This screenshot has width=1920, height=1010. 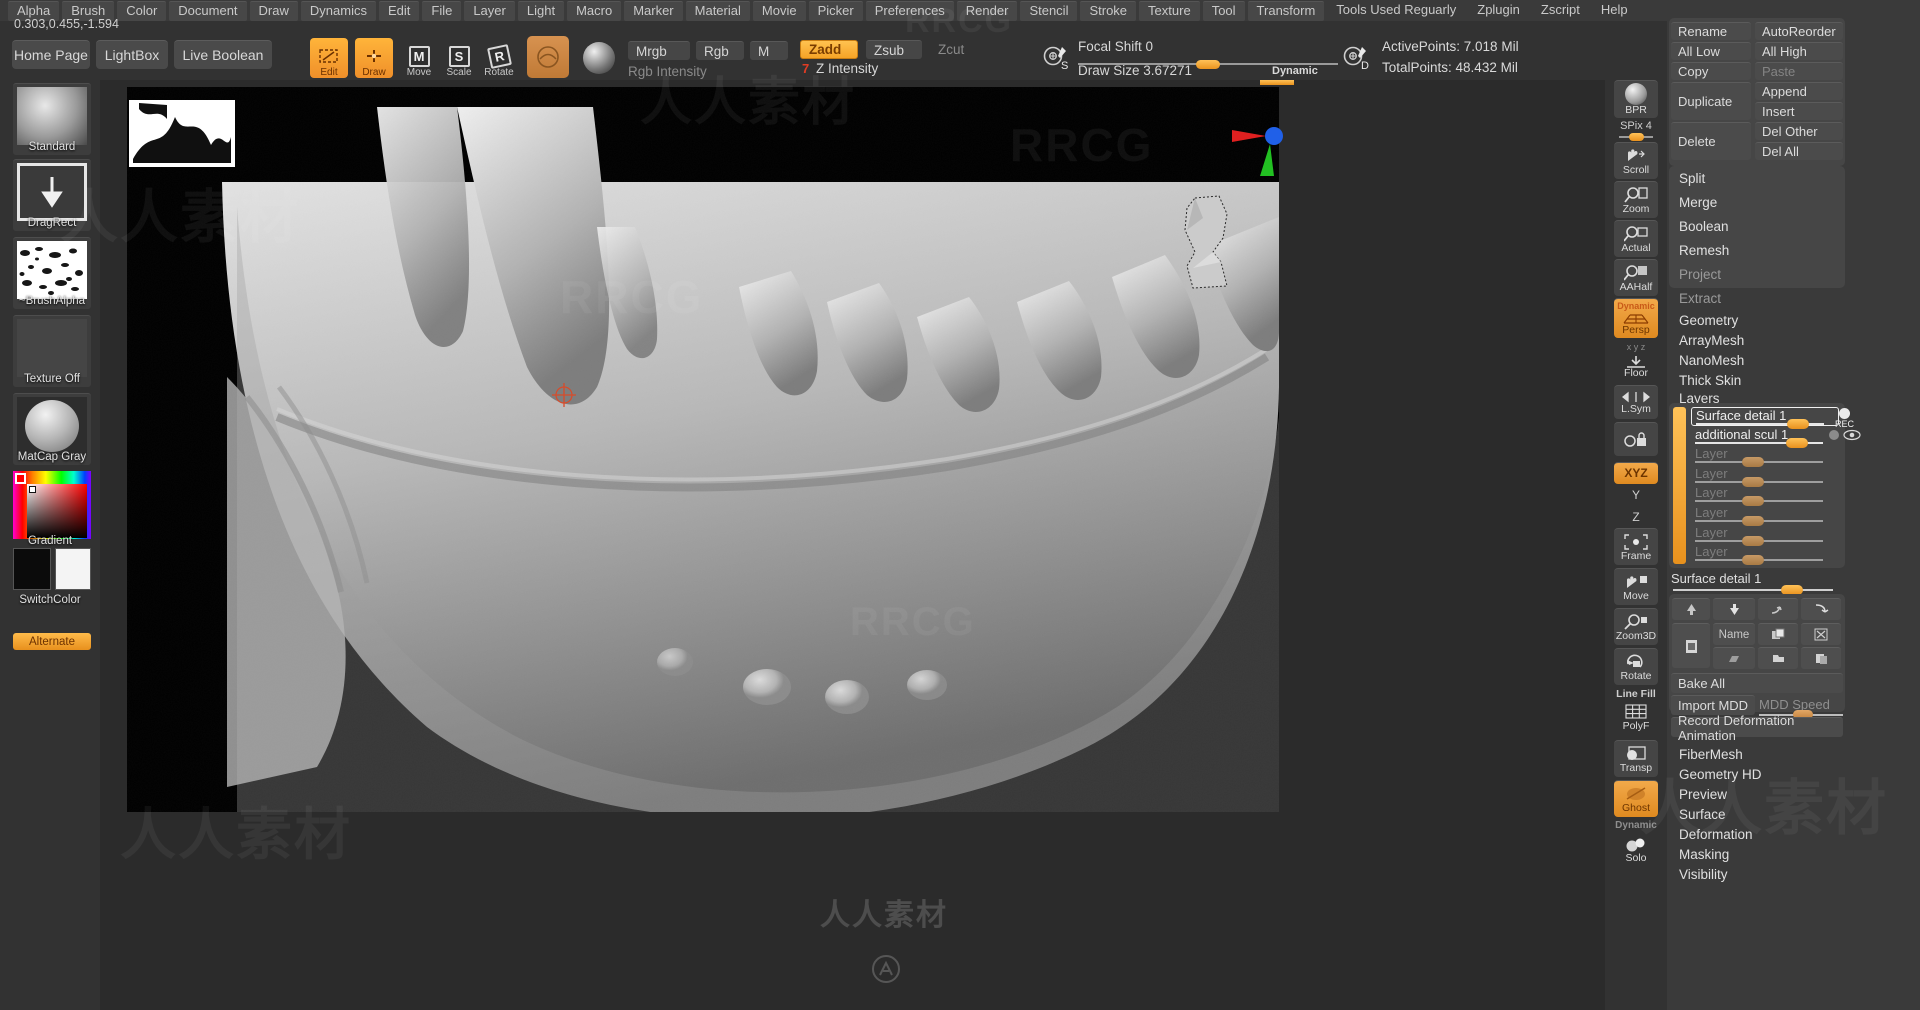 What do you see at coordinates (52, 195) in the screenshot?
I see `stroke-selector: DragRect` at bounding box center [52, 195].